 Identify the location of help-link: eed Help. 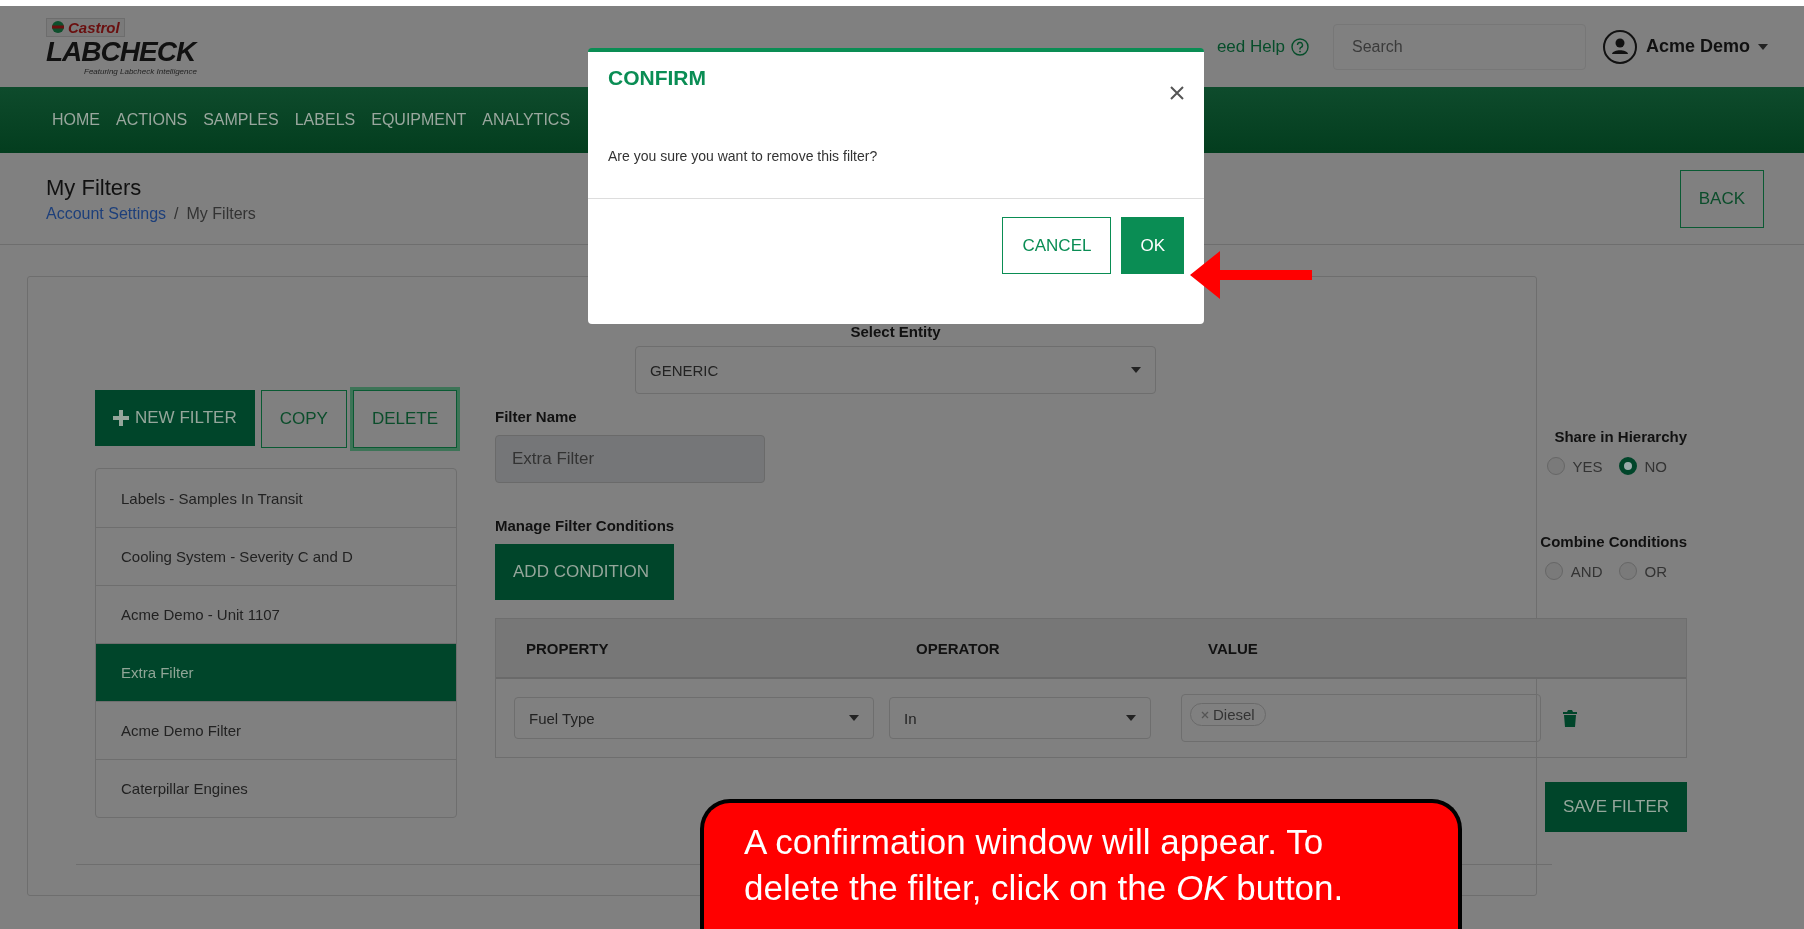
(1262, 46).